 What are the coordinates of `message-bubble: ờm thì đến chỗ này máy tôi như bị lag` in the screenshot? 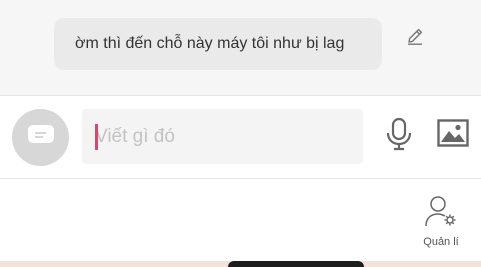 It's located at (218, 44).